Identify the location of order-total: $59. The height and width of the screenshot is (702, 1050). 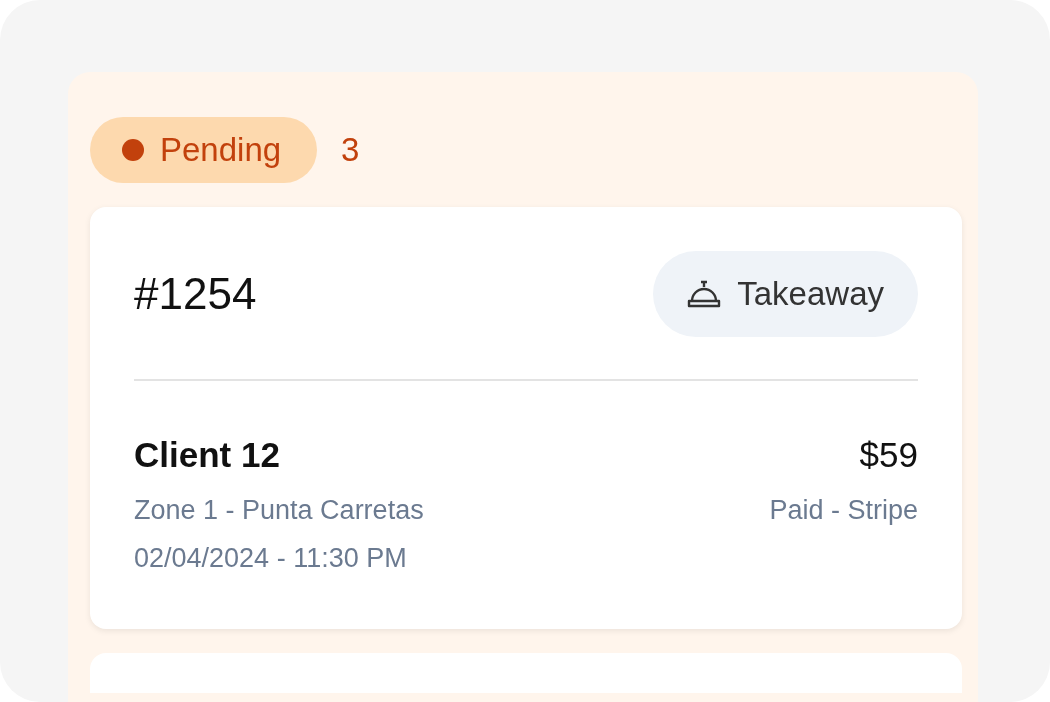
(888, 455).